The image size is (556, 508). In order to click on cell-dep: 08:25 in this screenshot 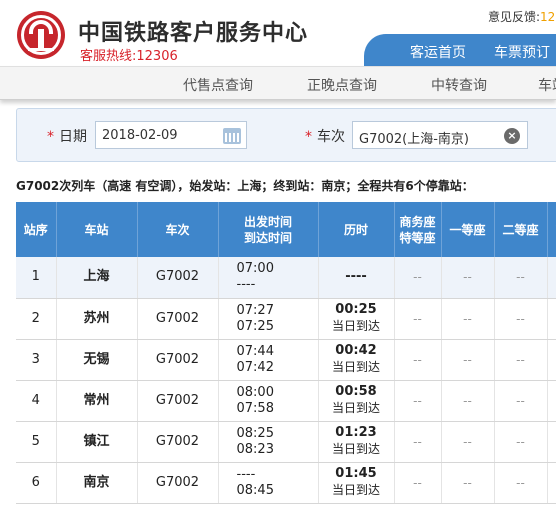, I will do `click(255, 433)`.